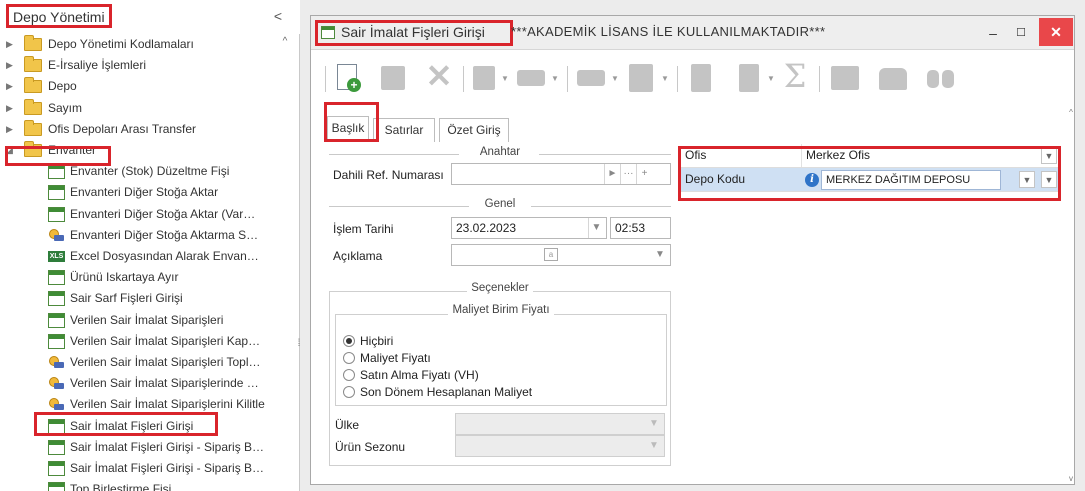 This screenshot has width=1085, height=491. I want to click on window-form-icon, so click(328, 32).